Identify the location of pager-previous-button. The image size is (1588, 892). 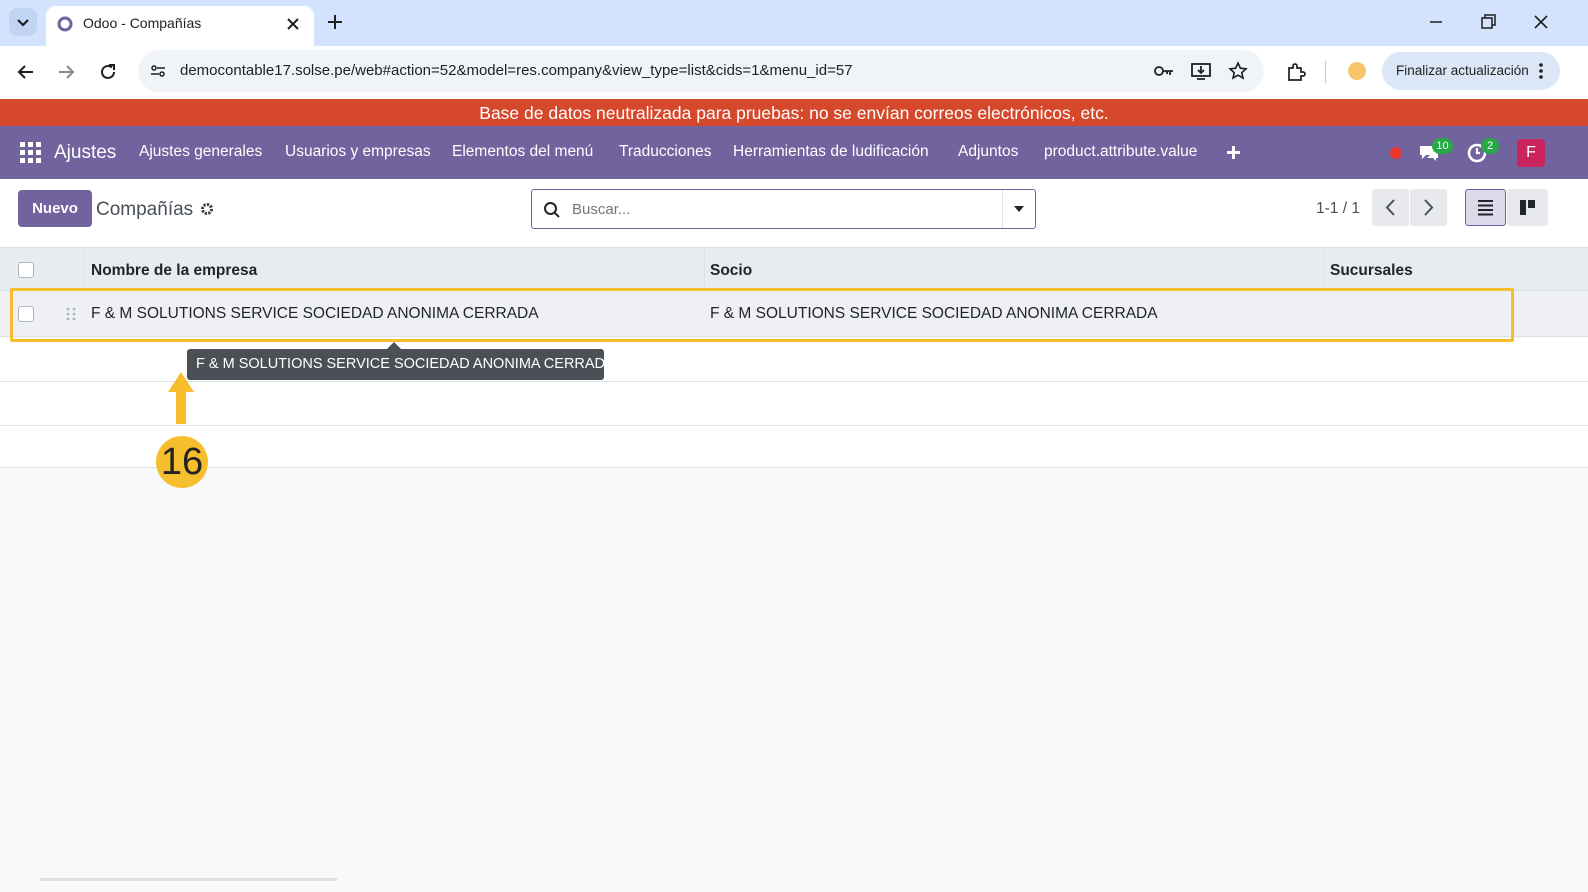
(1390, 207).